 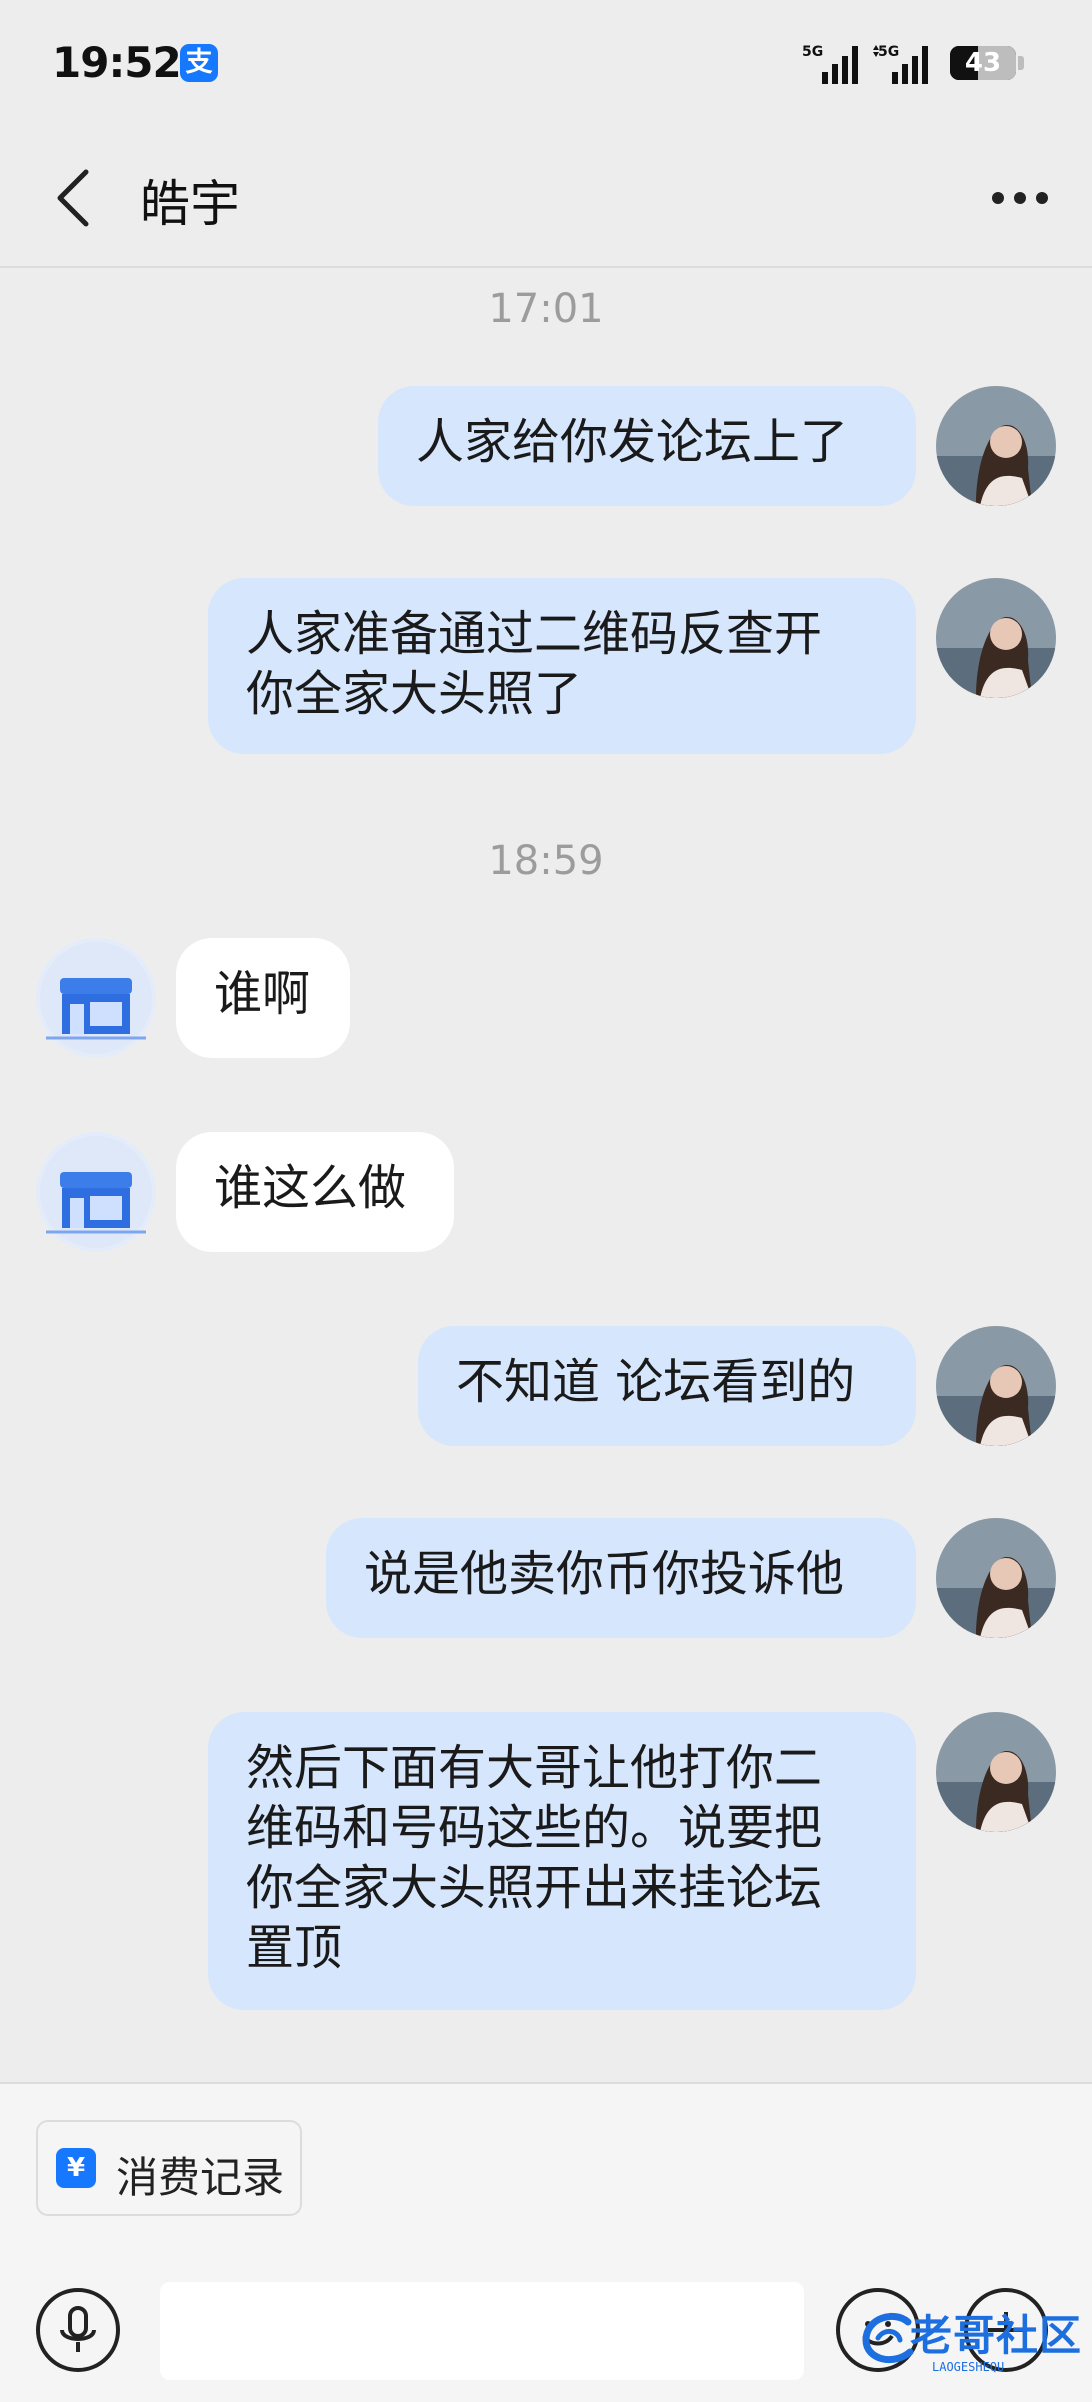 I want to click on chat-header: 皓宇, so click(x=546, y=198).